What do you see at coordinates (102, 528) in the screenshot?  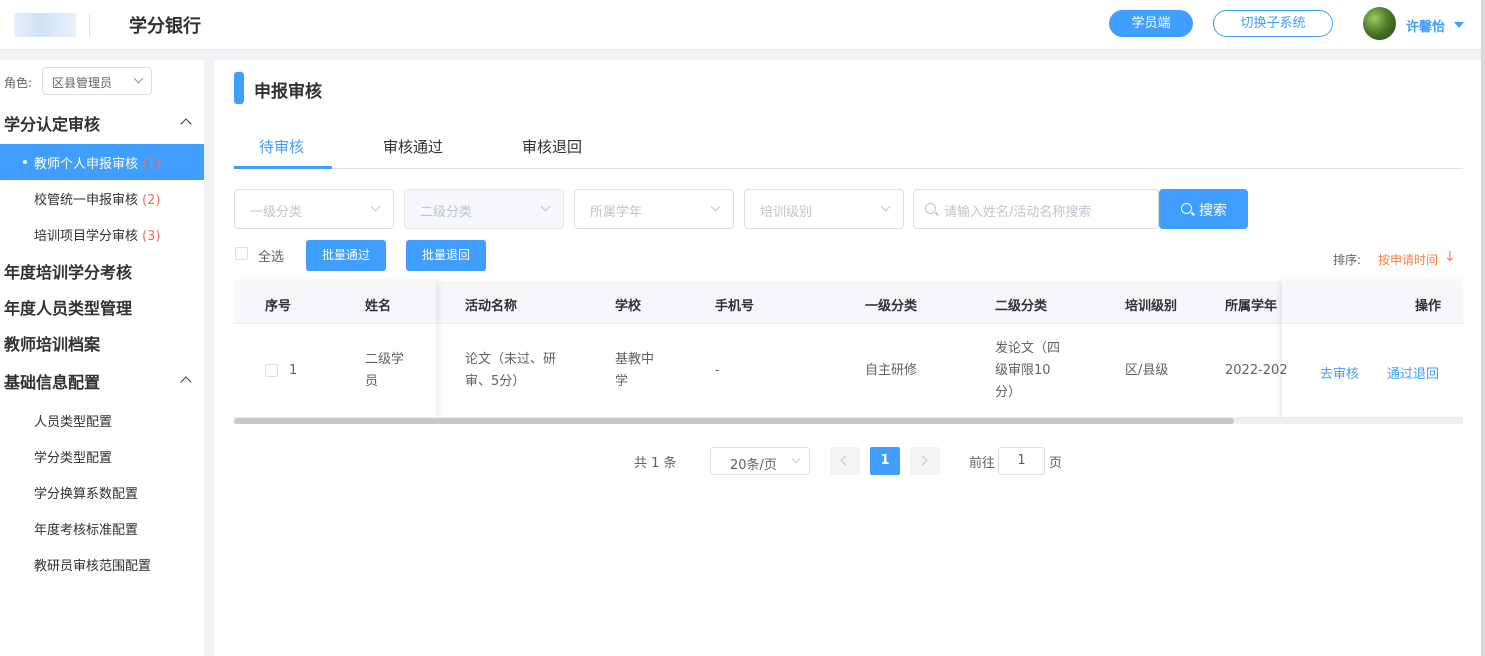 I see `sidebar-item-annual-standard-config: 年度考核标准配置` at bounding box center [102, 528].